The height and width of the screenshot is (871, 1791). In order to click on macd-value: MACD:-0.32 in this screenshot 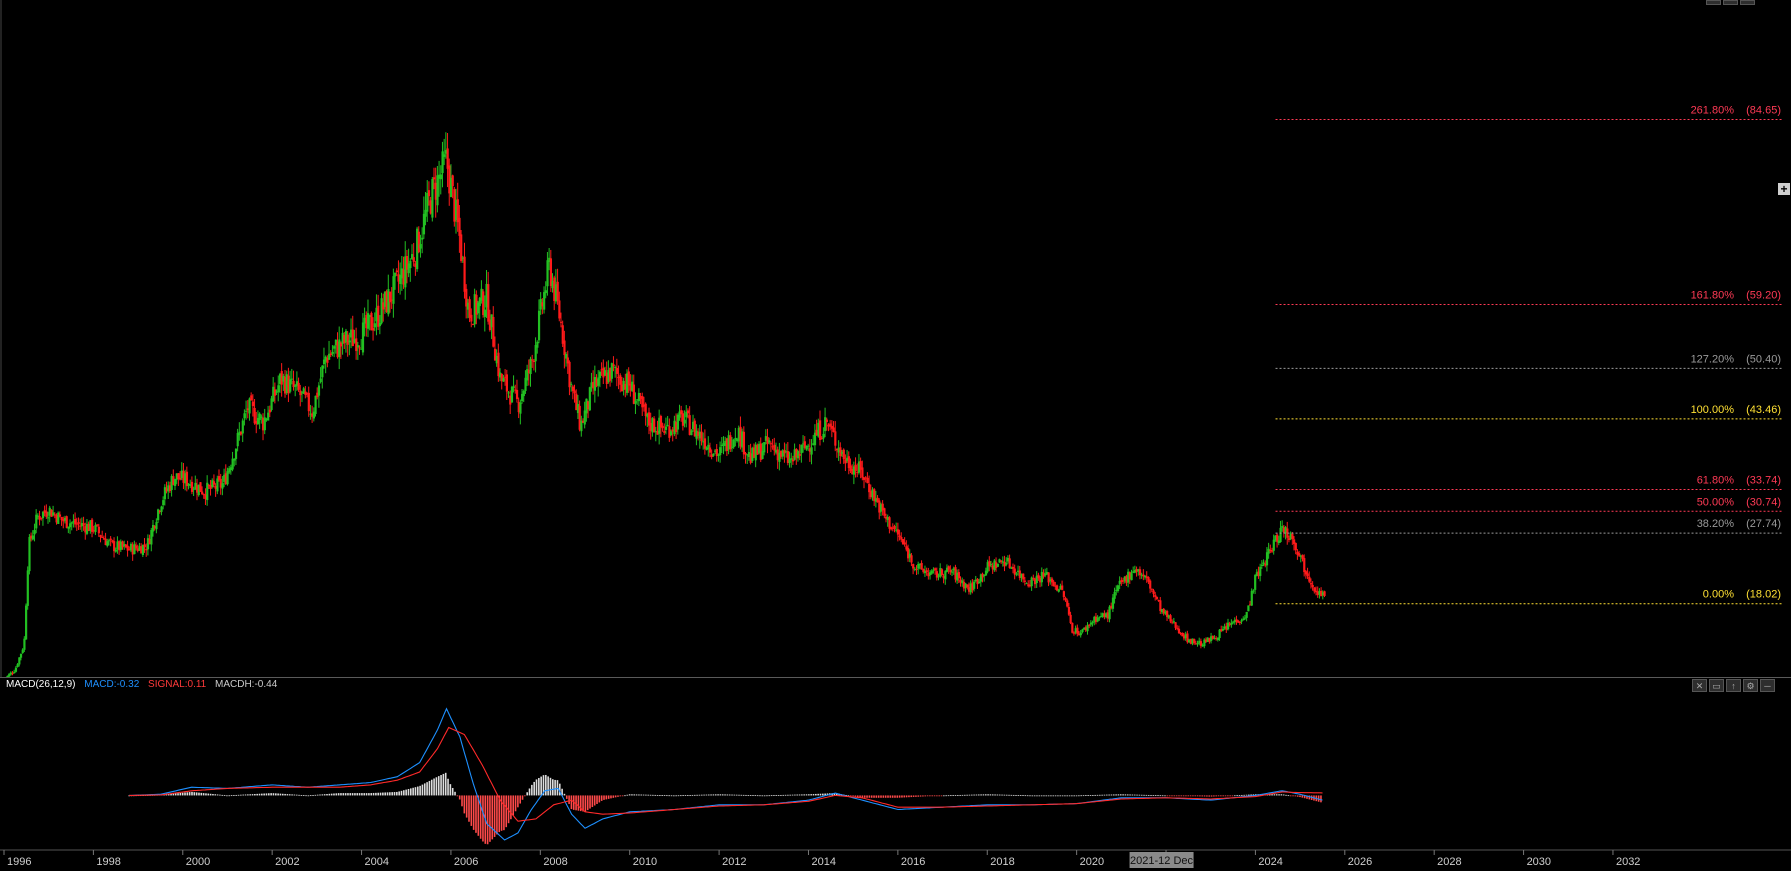, I will do `click(112, 684)`.